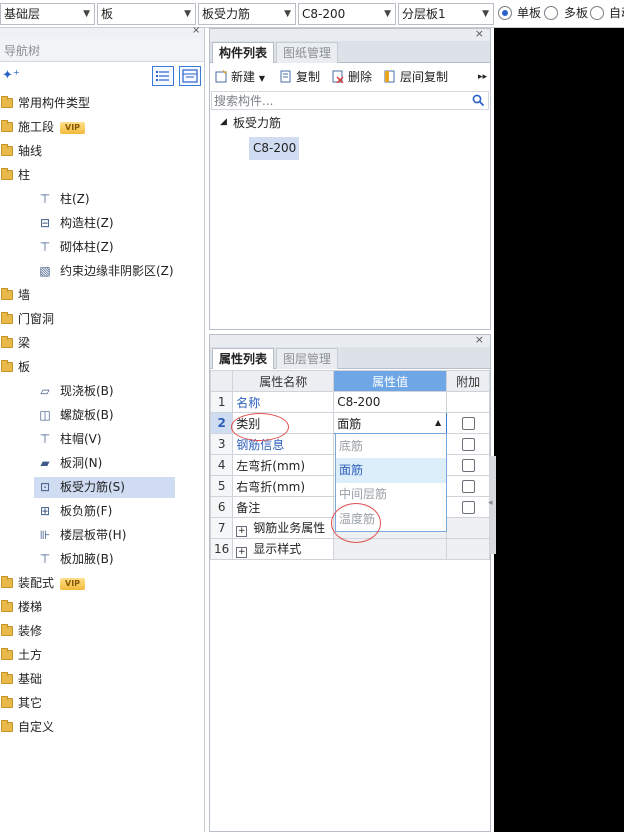  What do you see at coordinates (390, 423) in the screenshot?
I see `category-select: 面筋 ▲` at bounding box center [390, 423].